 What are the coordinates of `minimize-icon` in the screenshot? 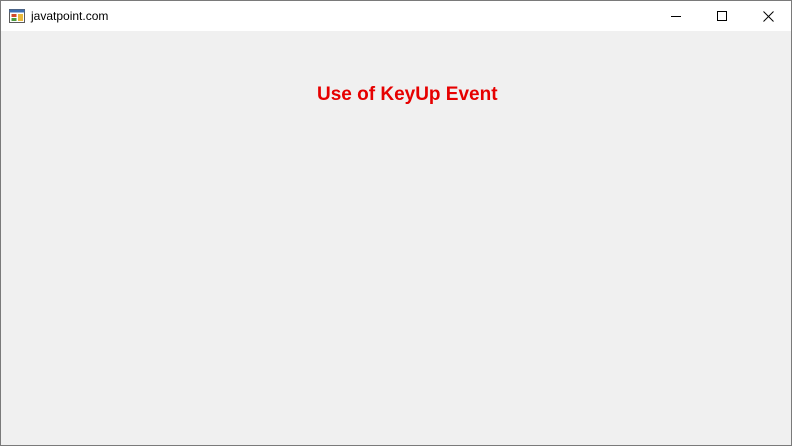 It's located at (676, 16).